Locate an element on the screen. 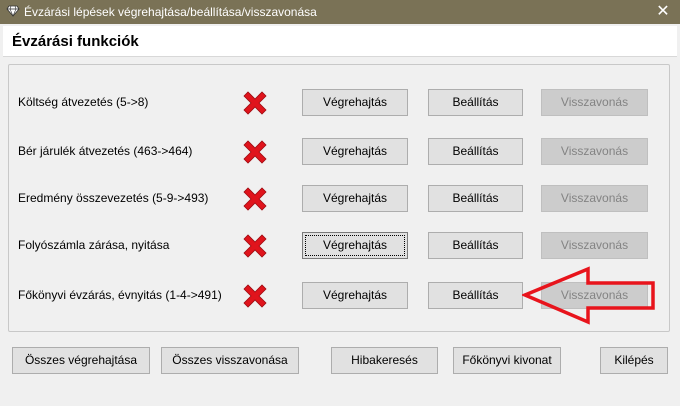 The image size is (680, 406). red-arrow-annotation is located at coordinates (588, 295).